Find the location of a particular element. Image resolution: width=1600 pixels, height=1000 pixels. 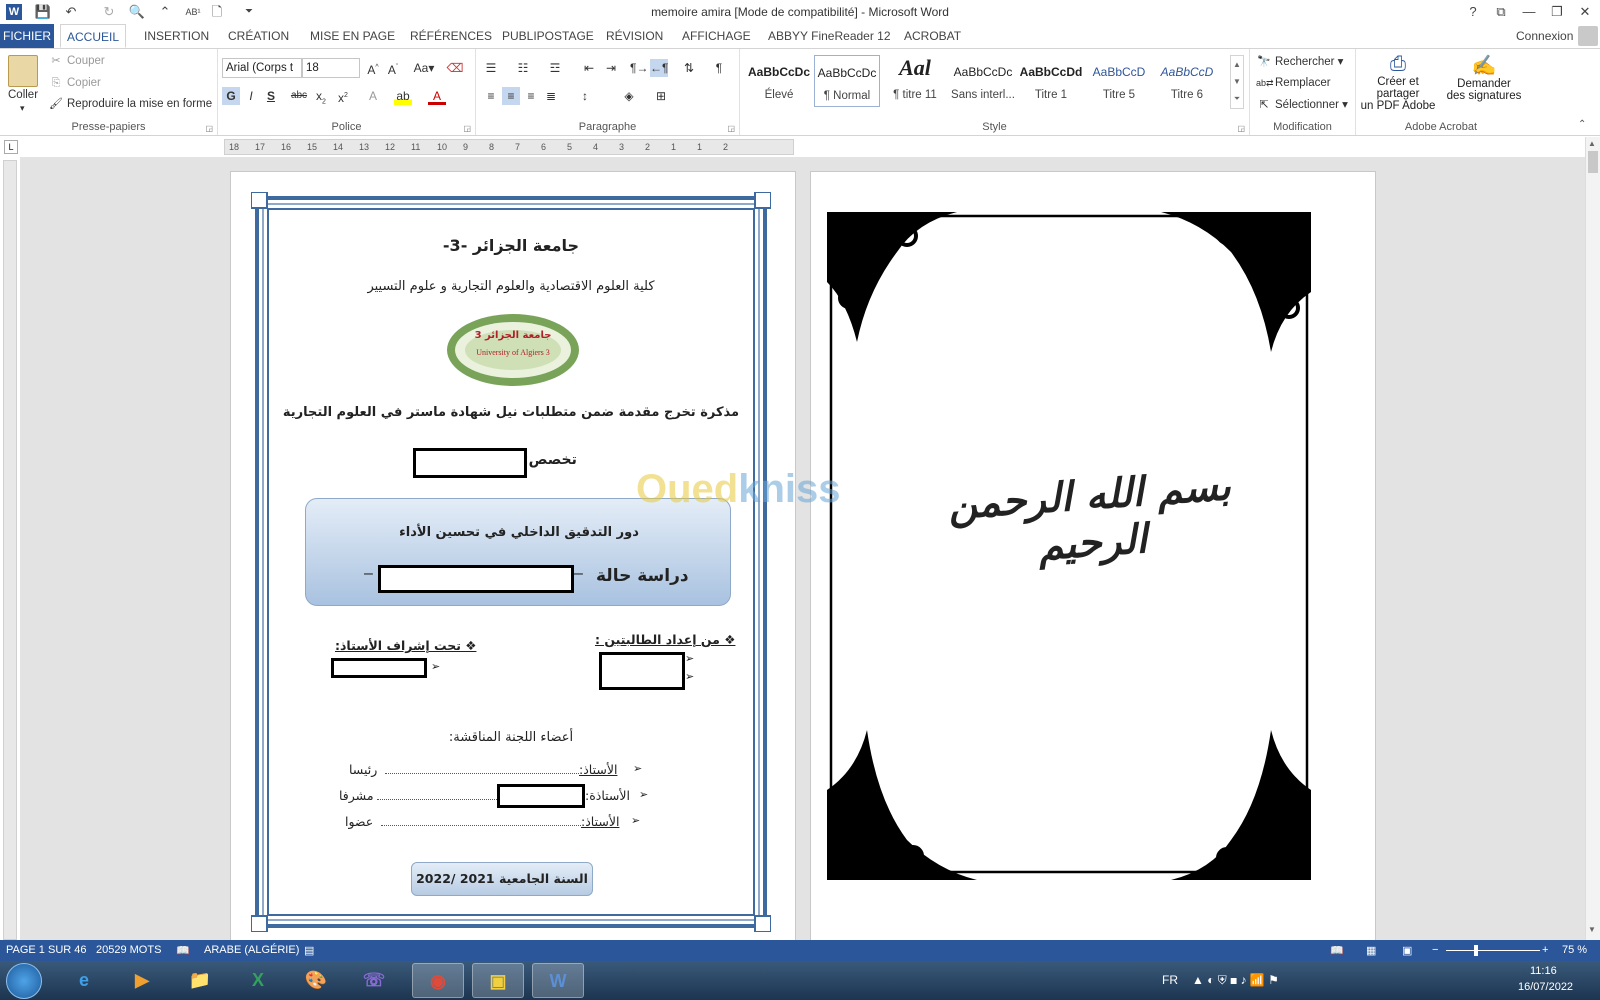

scroll-down-icon: ▼ is located at coordinates (1592, 929).